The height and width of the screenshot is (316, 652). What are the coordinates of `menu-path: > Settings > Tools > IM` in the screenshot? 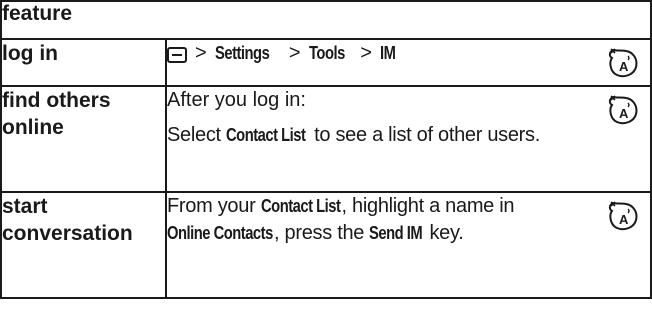 It's located at (408, 53).